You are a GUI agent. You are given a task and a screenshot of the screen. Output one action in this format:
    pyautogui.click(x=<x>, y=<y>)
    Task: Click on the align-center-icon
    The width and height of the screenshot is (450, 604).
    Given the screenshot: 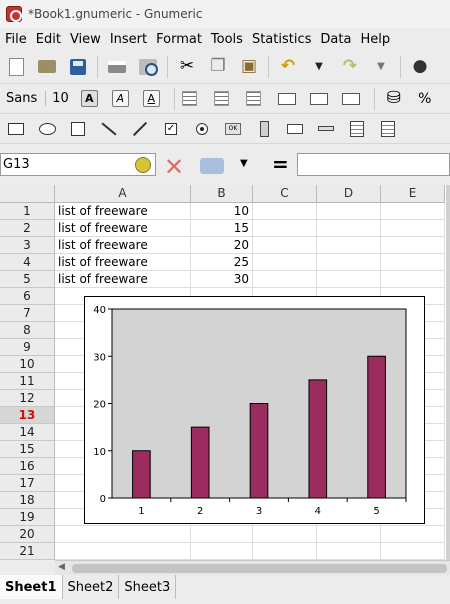 What is the action you would take?
    pyautogui.click(x=221, y=98)
    